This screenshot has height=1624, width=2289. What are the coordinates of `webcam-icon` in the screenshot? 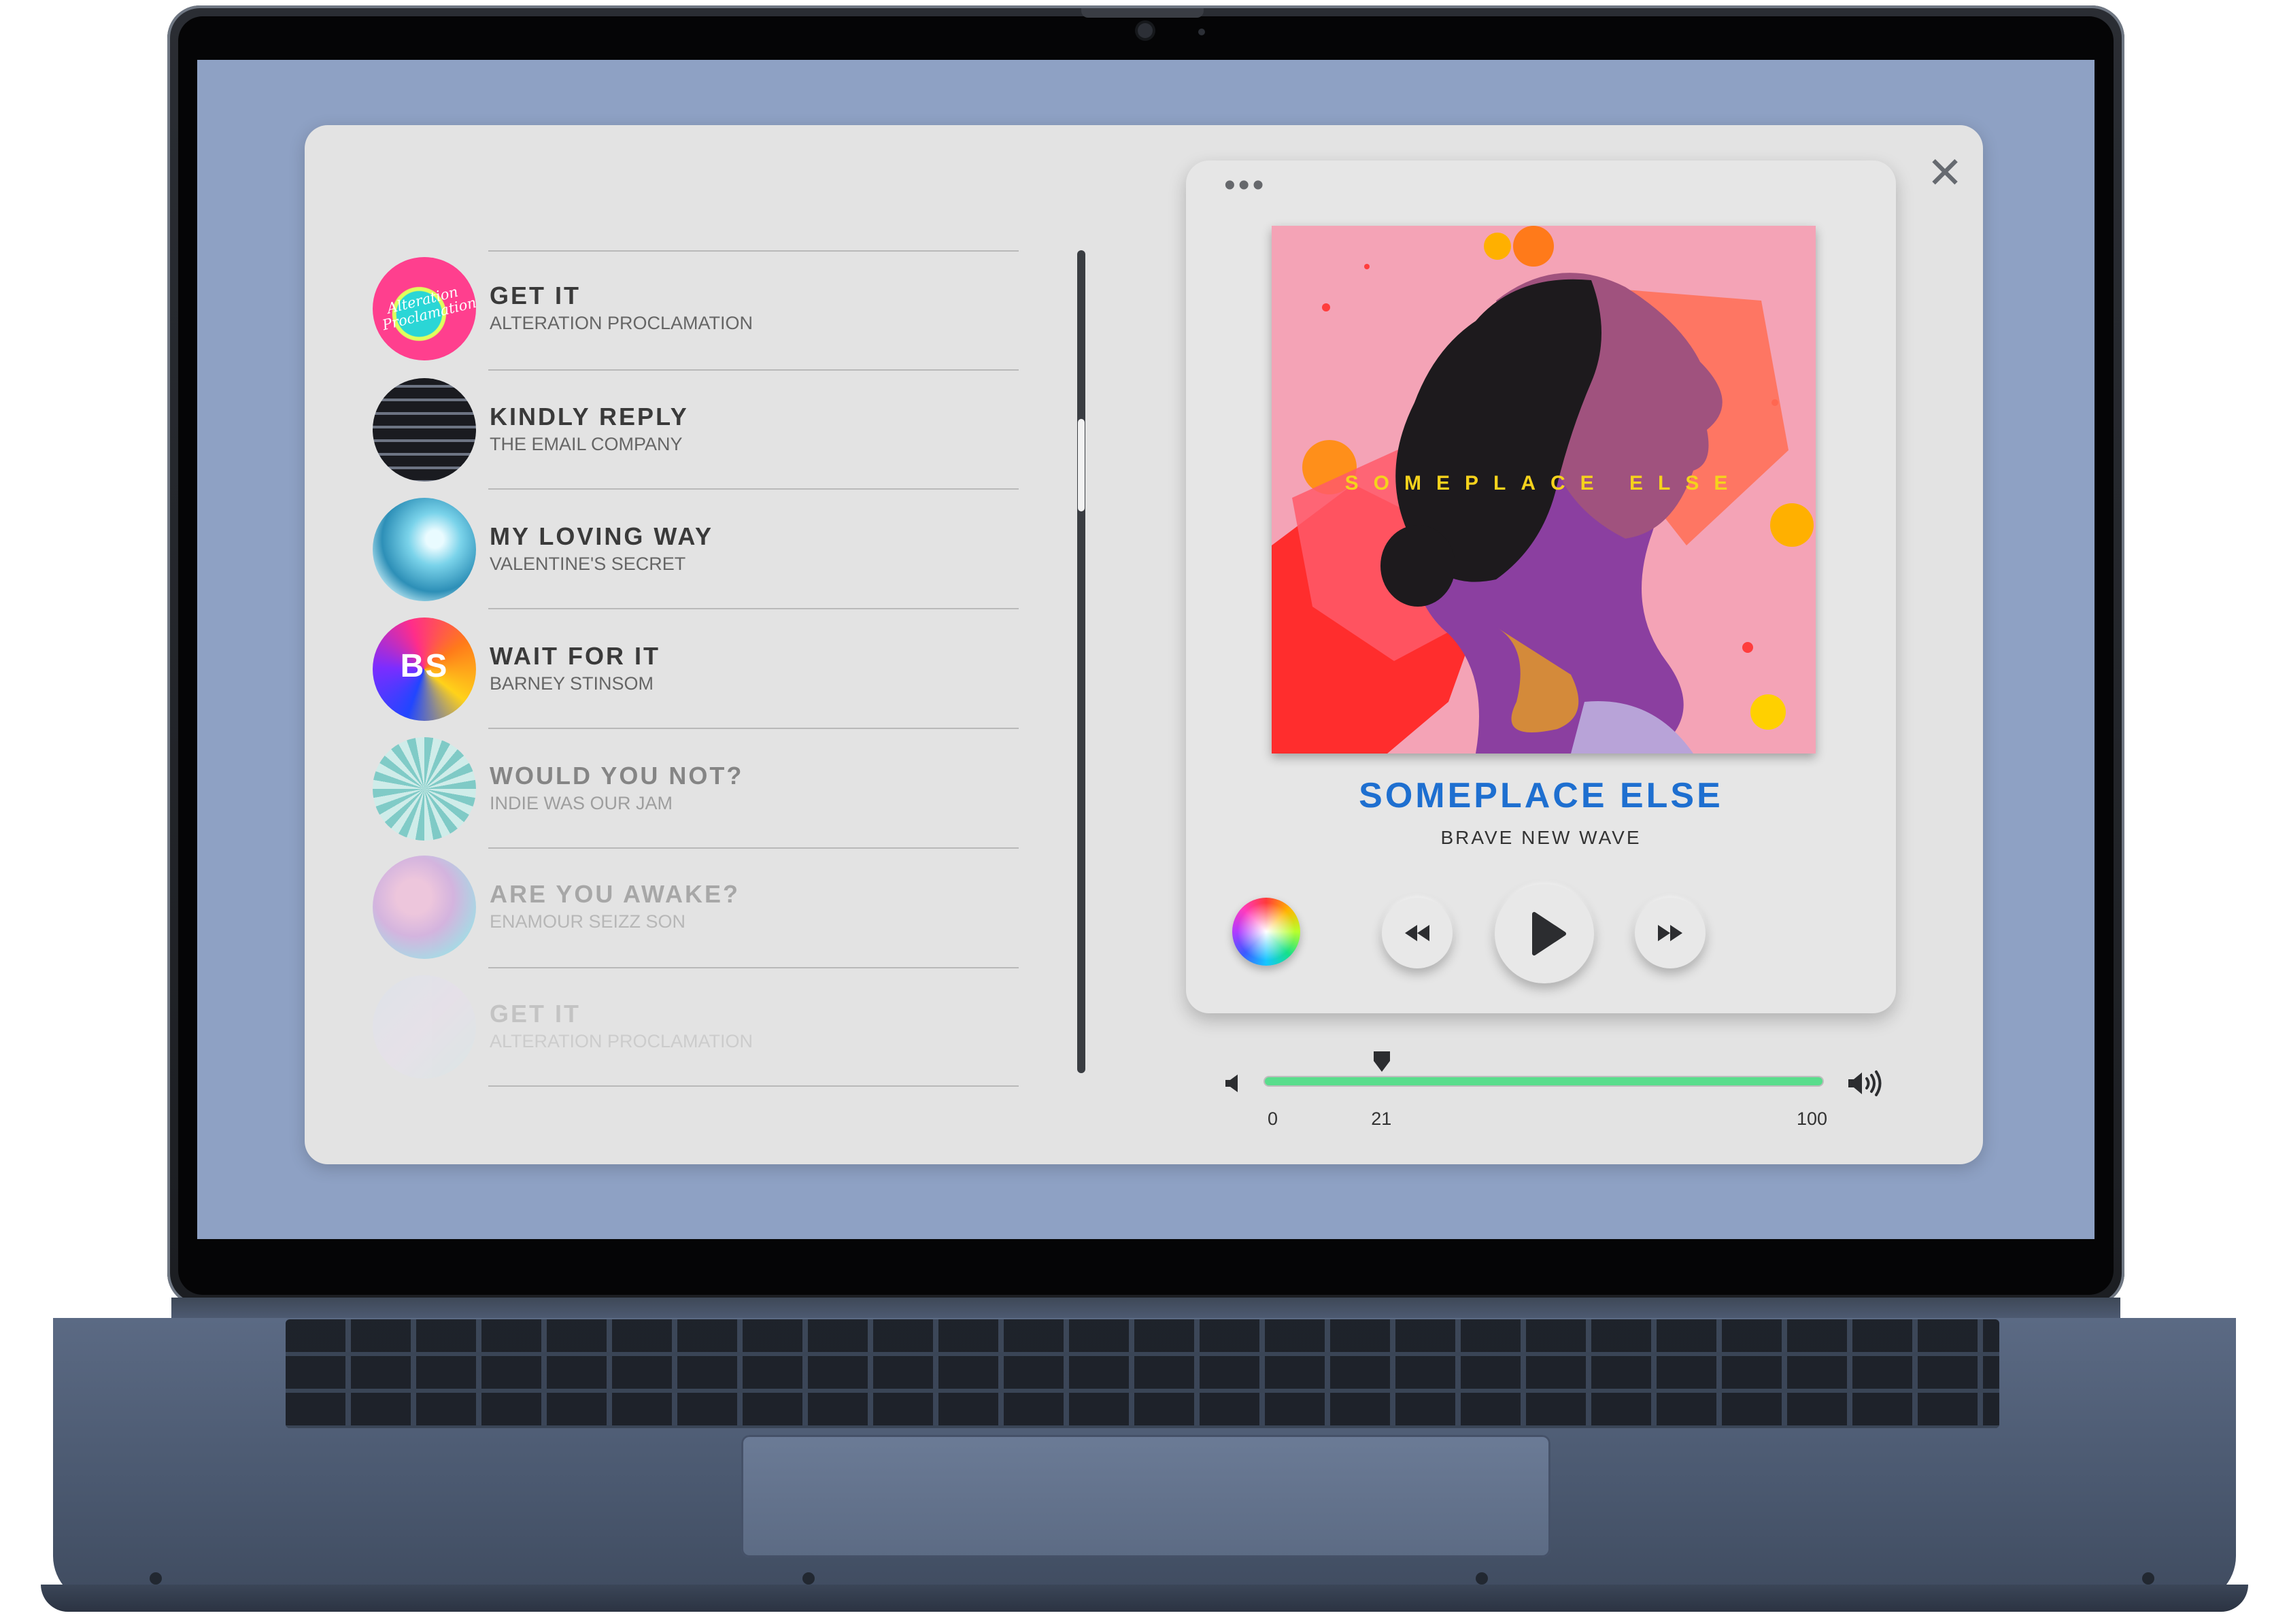 It's located at (1145, 30).